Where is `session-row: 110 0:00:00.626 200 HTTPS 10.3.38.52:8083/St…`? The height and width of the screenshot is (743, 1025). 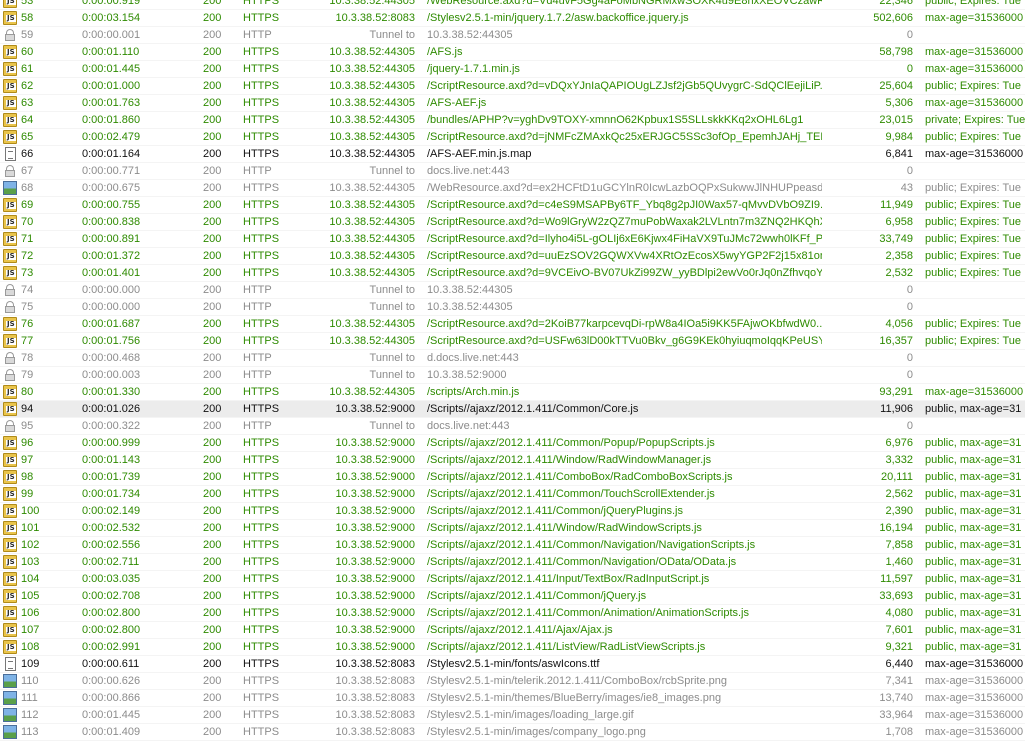 session-row: 110 0:00:00.626 200 HTTPS 10.3.38.52:8083/St… is located at coordinates (512, 681).